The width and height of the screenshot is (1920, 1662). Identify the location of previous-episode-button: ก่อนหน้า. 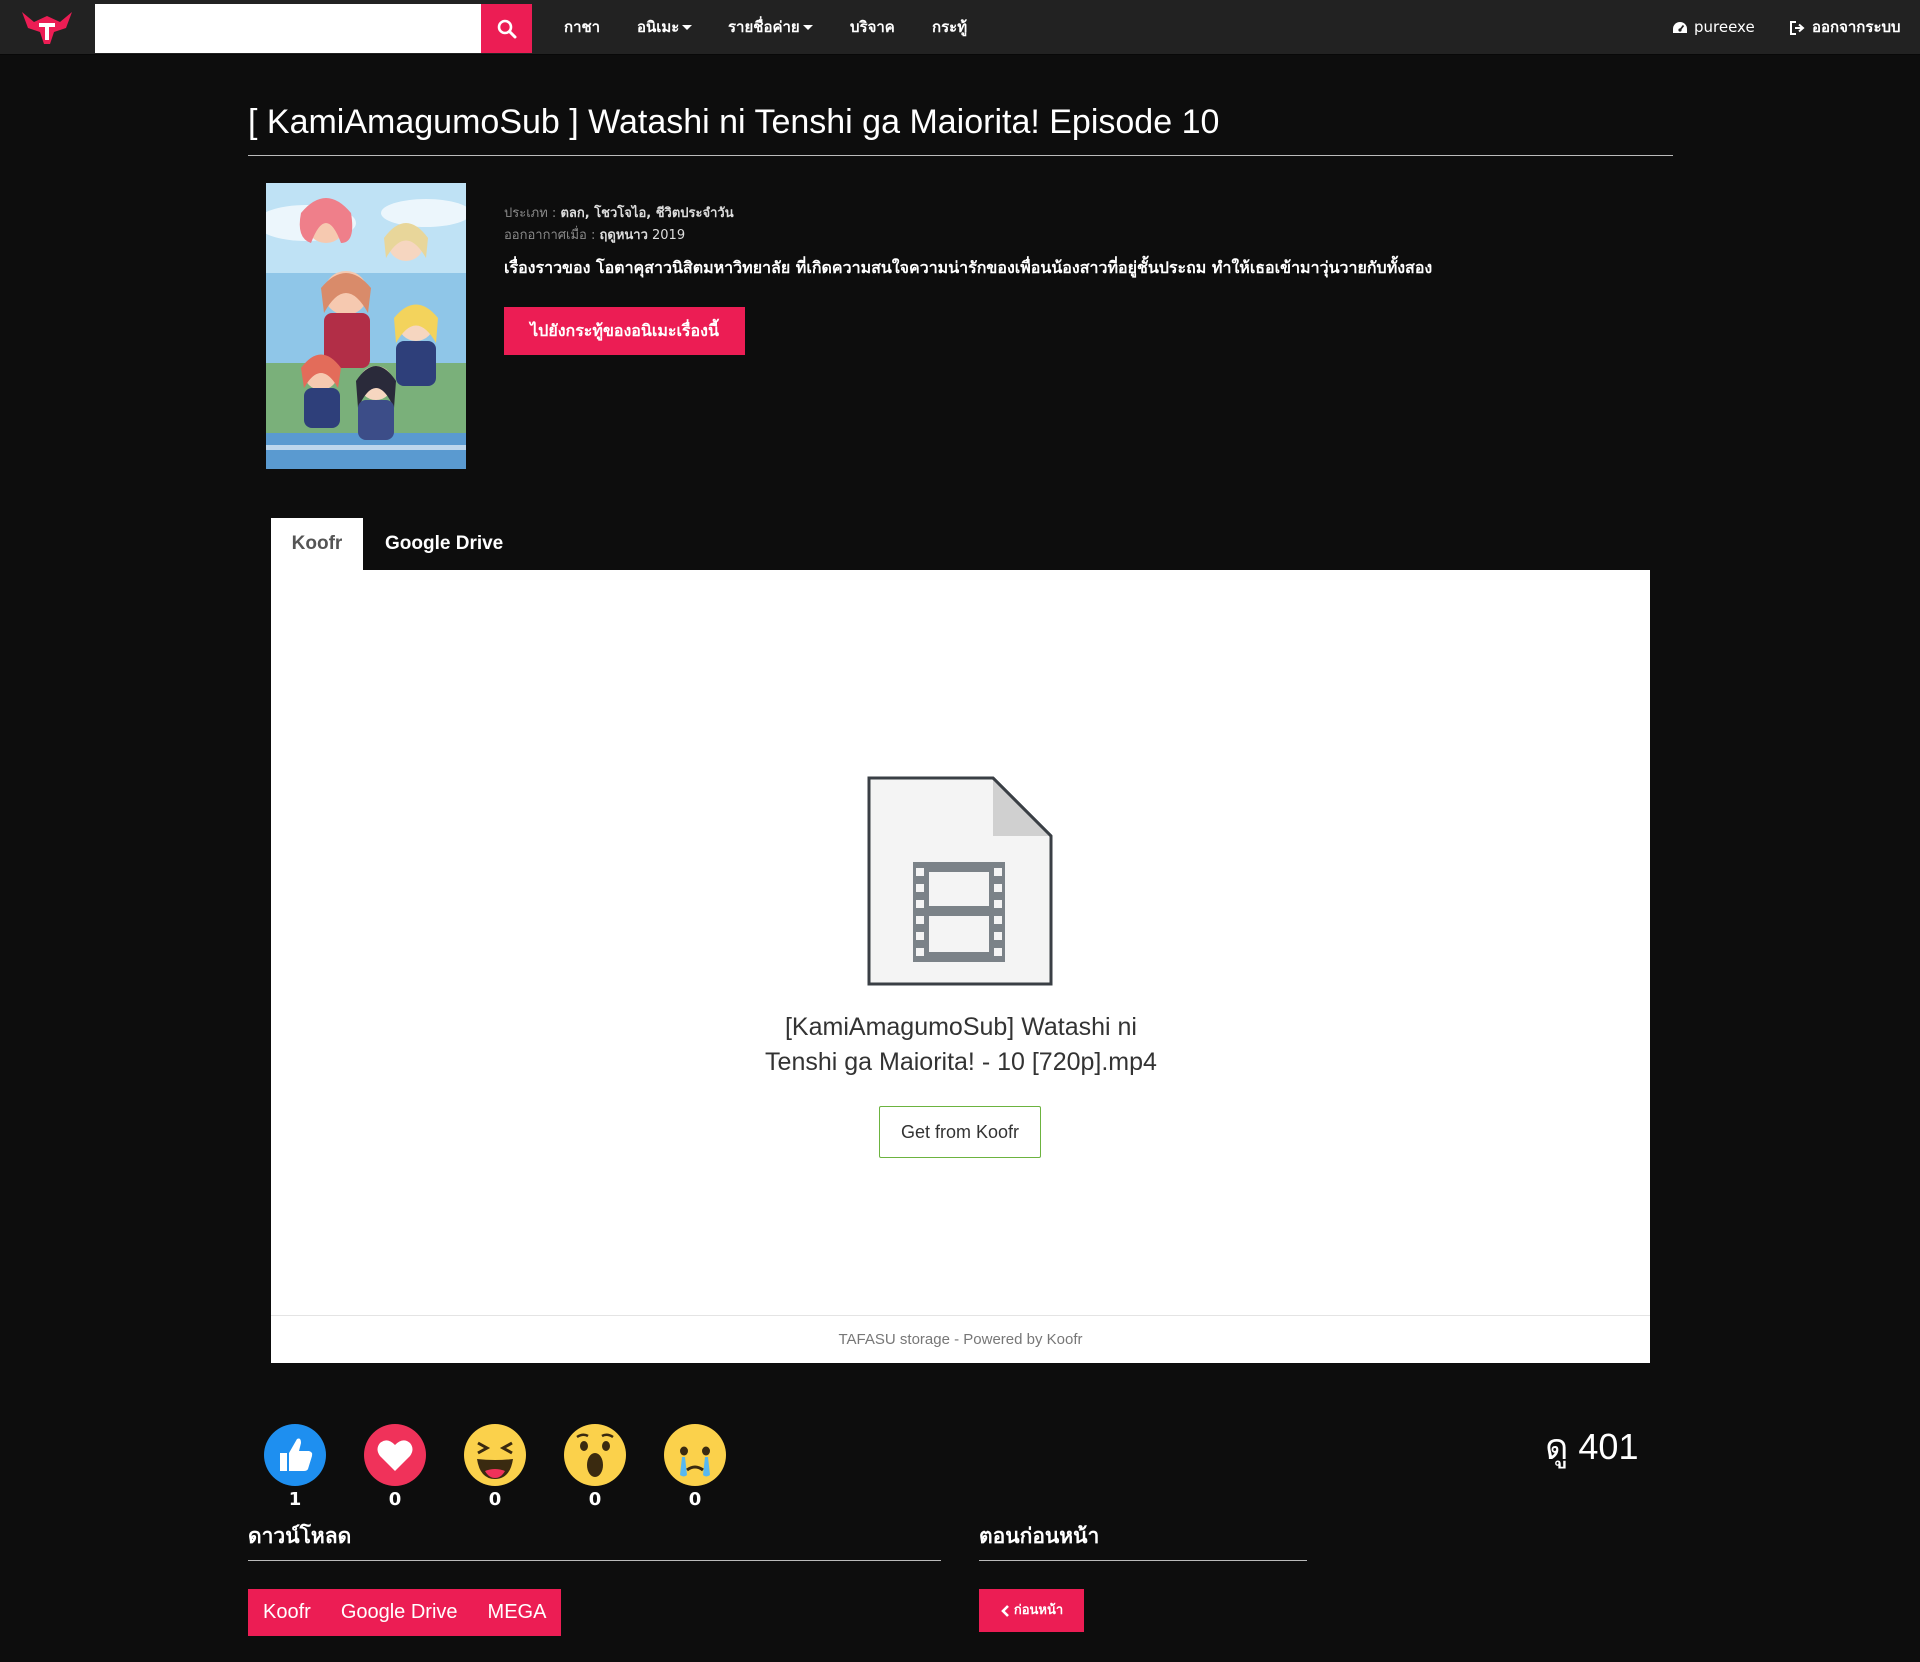
(1031, 1610).